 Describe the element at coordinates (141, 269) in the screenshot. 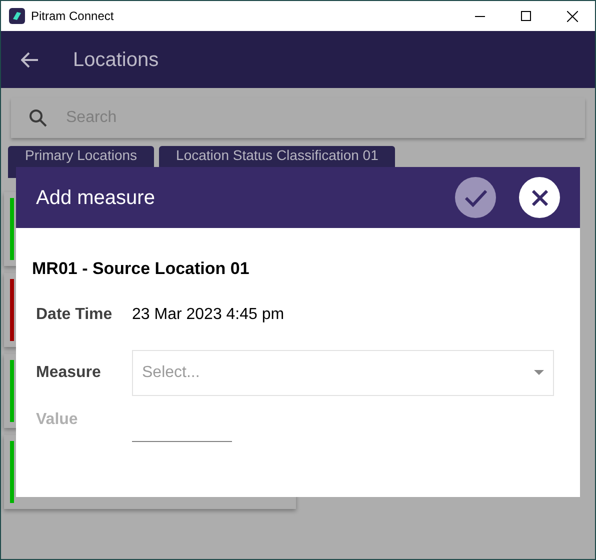

I see `location-name: MR01 - Source Location 01` at that location.